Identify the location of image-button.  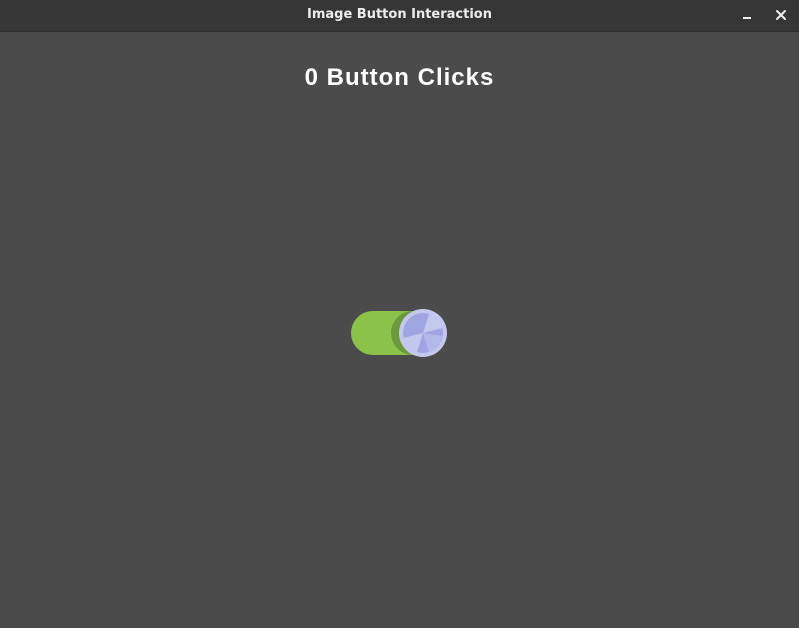
(399, 333).